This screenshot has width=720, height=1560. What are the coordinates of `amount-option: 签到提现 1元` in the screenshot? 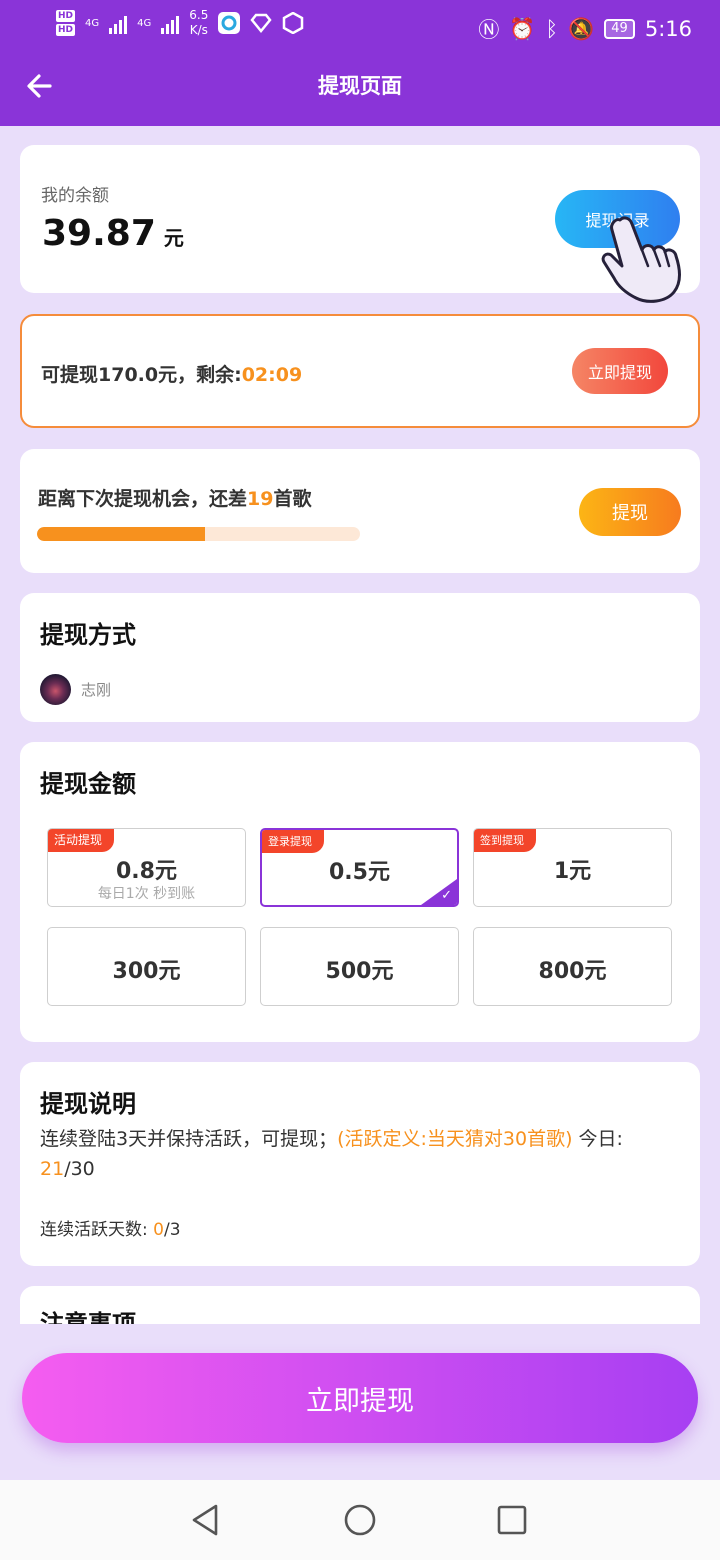 It's located at (572, 867).